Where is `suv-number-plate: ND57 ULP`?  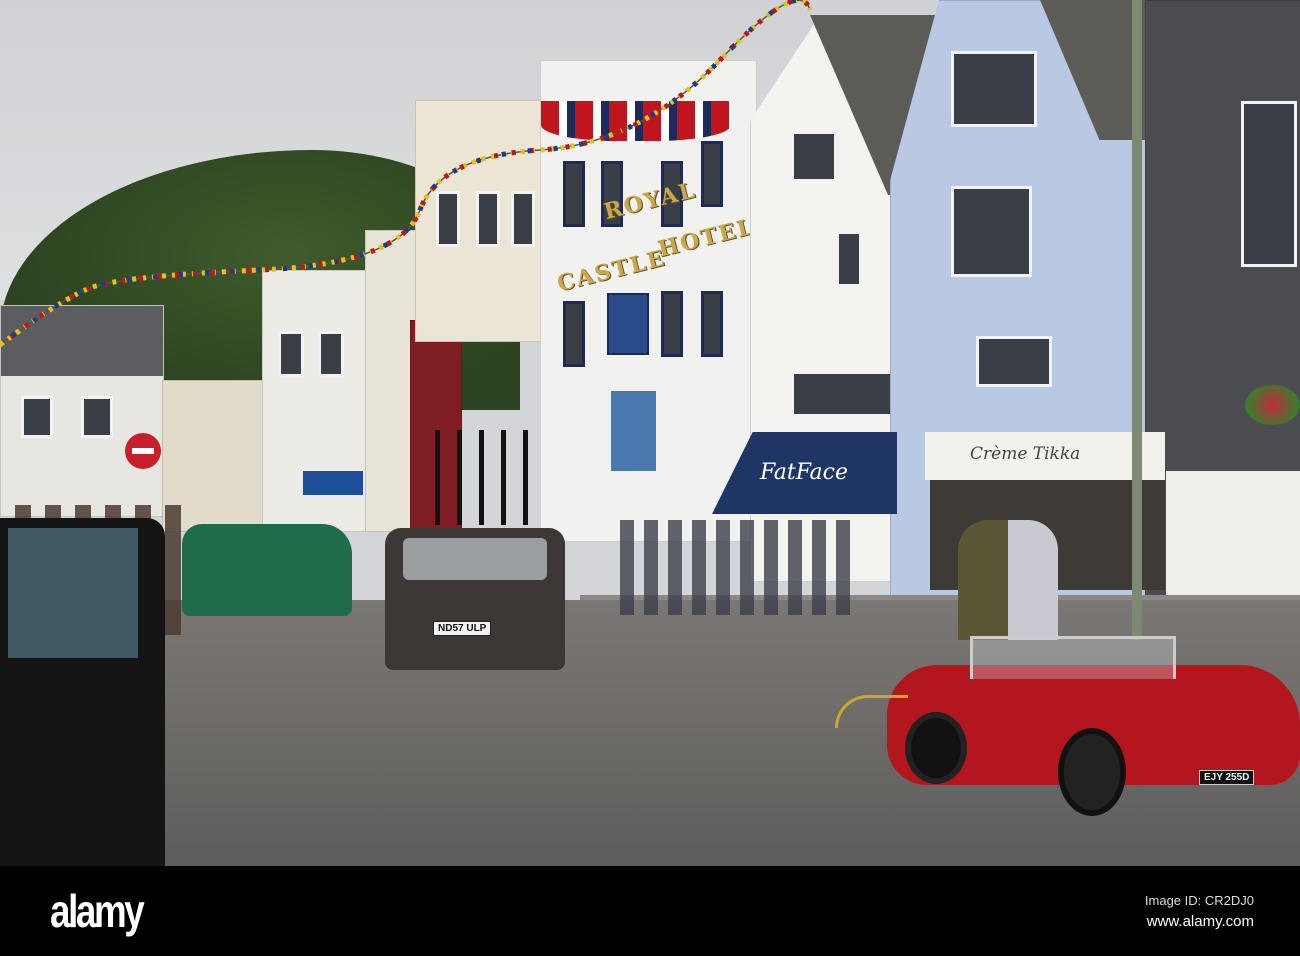
suv-number-plate: ND57 ULP is located at coordinates (462, 628).